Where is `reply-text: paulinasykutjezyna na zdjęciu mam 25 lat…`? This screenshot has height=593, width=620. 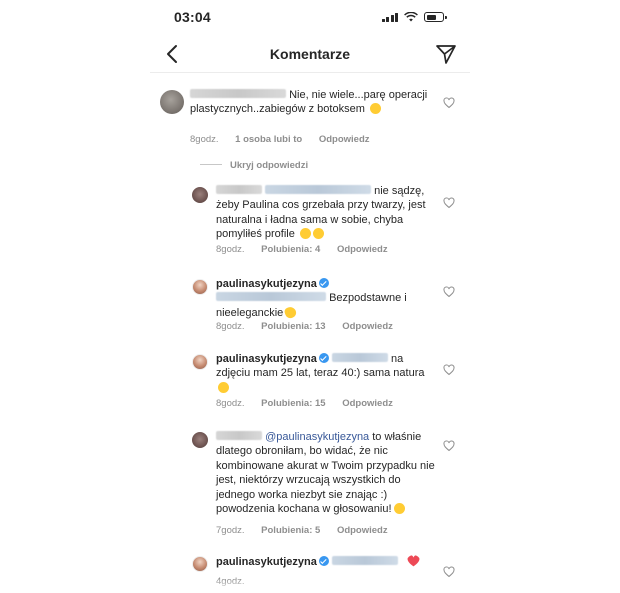 reply-text: paulinasykutjezyna na zdjęciu mam 25 lat… is located at coordinates (326, 373).